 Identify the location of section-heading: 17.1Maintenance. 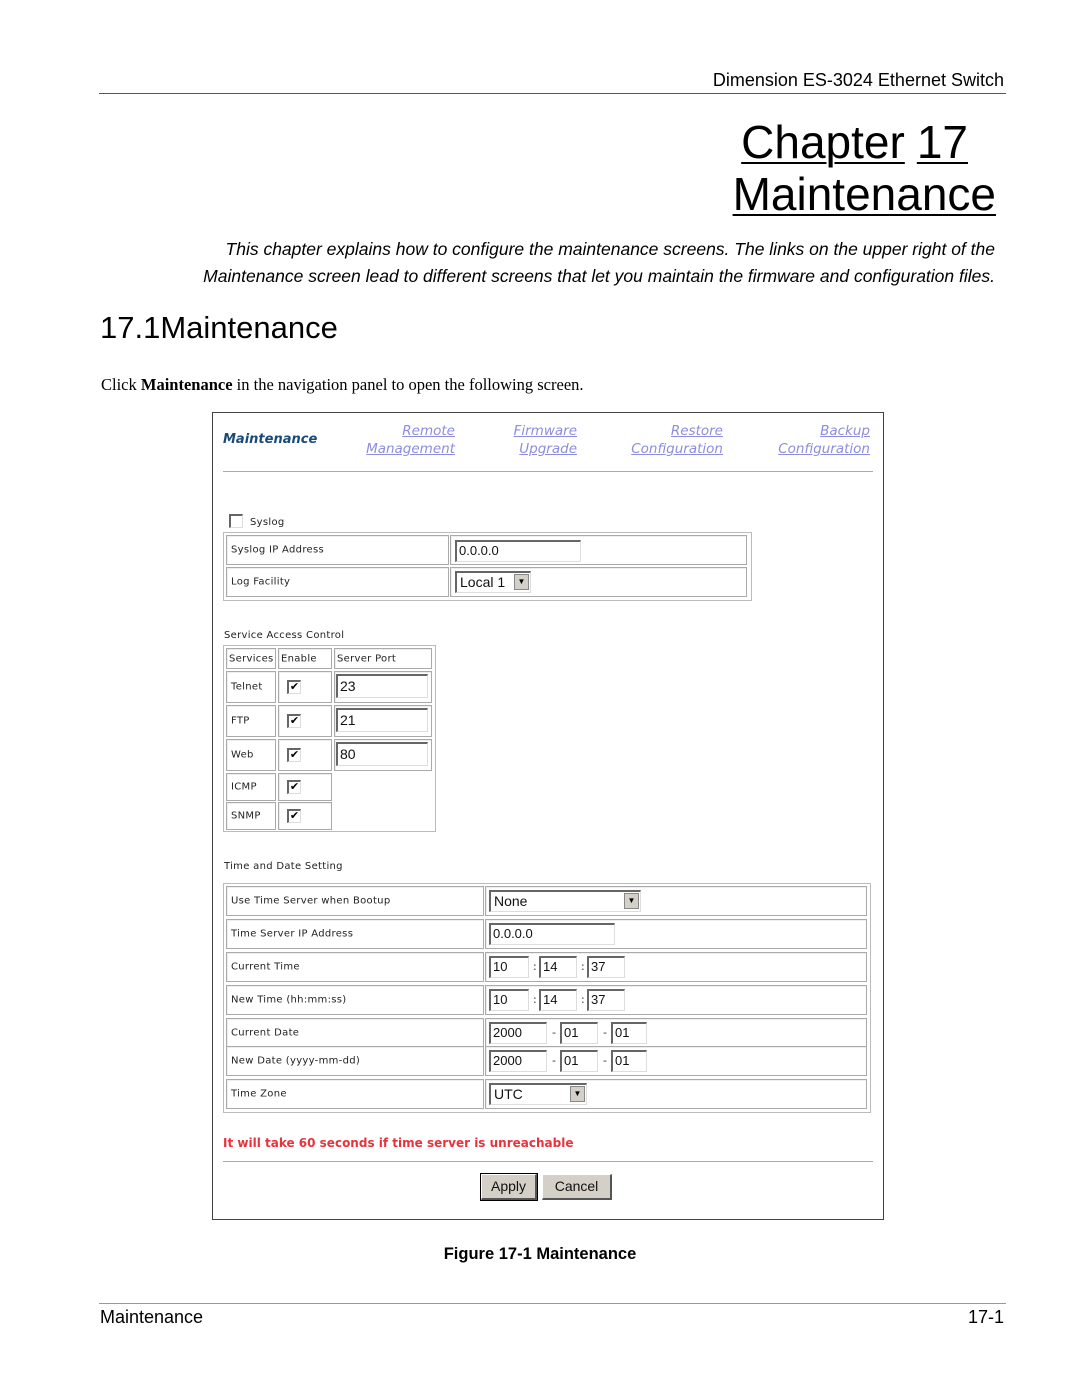
(219, 327).